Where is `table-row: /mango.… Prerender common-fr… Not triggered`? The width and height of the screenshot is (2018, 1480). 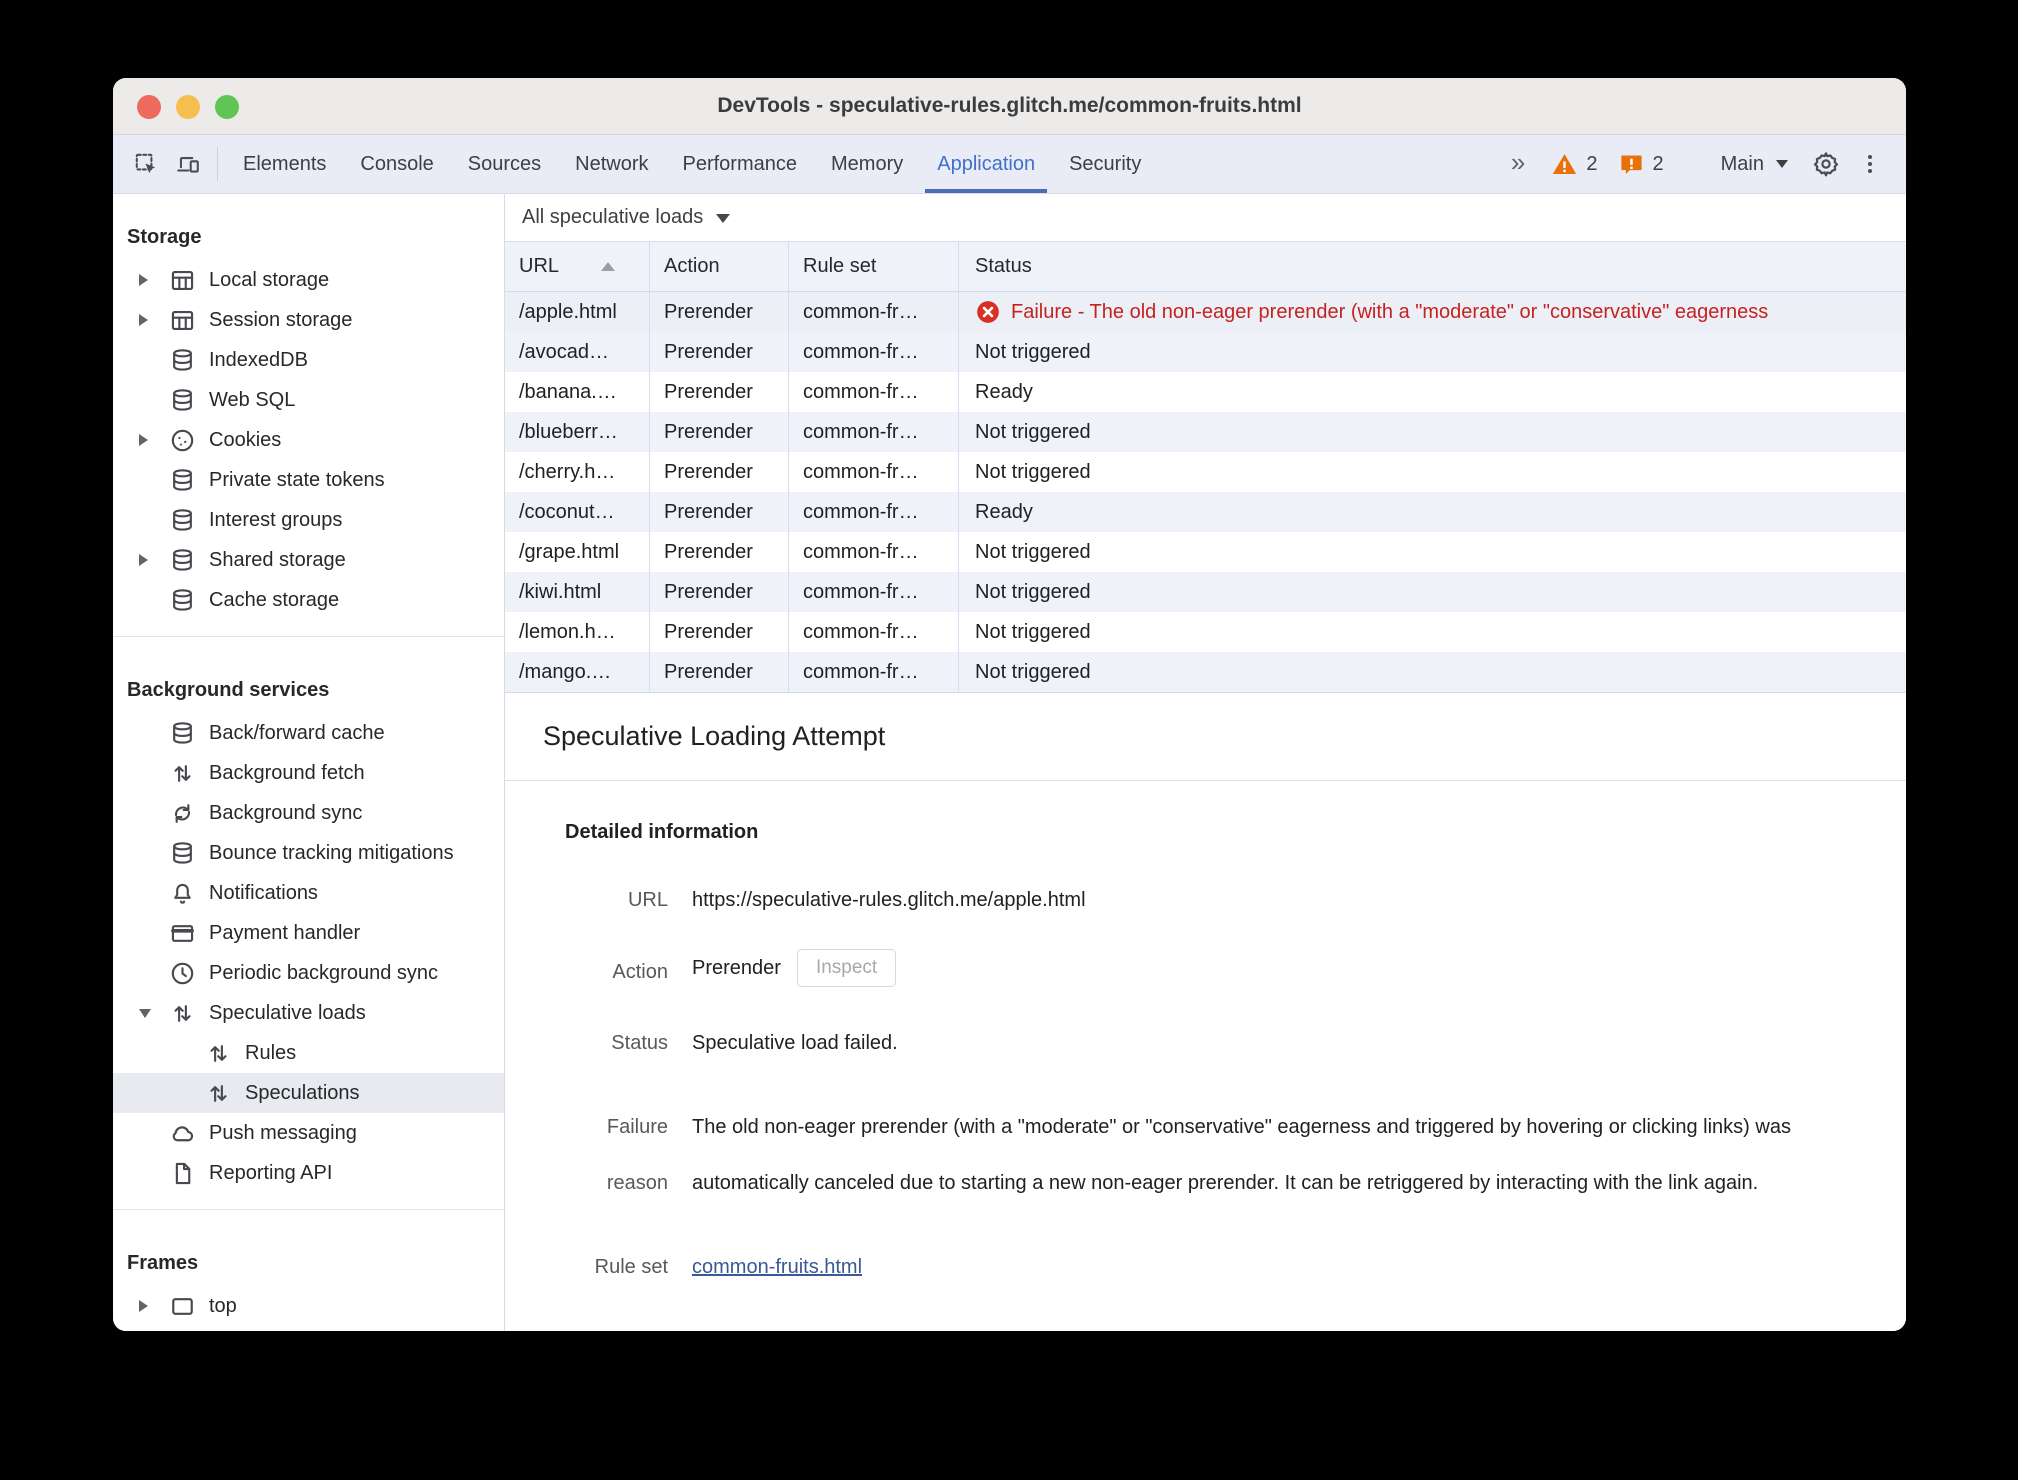
table-row: /mango.… Prerender common-fr… Not triggered is located at coordinates (1205, 672).